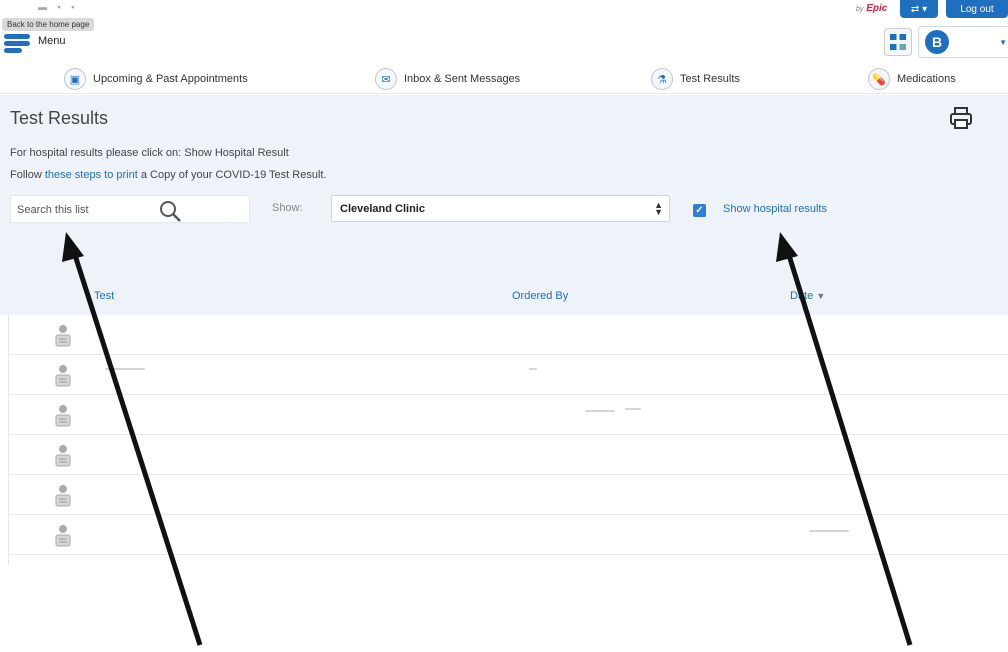 The image size is (1008, 652). I want to click on envelope-icon: ✉, so click(386, 79).